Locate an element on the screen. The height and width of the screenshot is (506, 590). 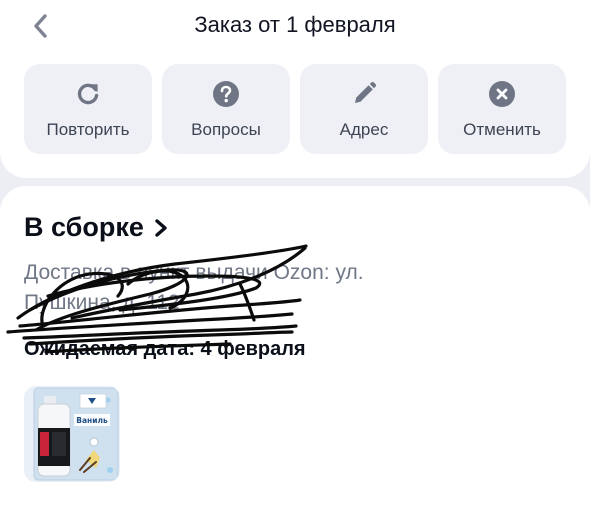
repeat-button: Повторить is located at coordinates (88, 109).